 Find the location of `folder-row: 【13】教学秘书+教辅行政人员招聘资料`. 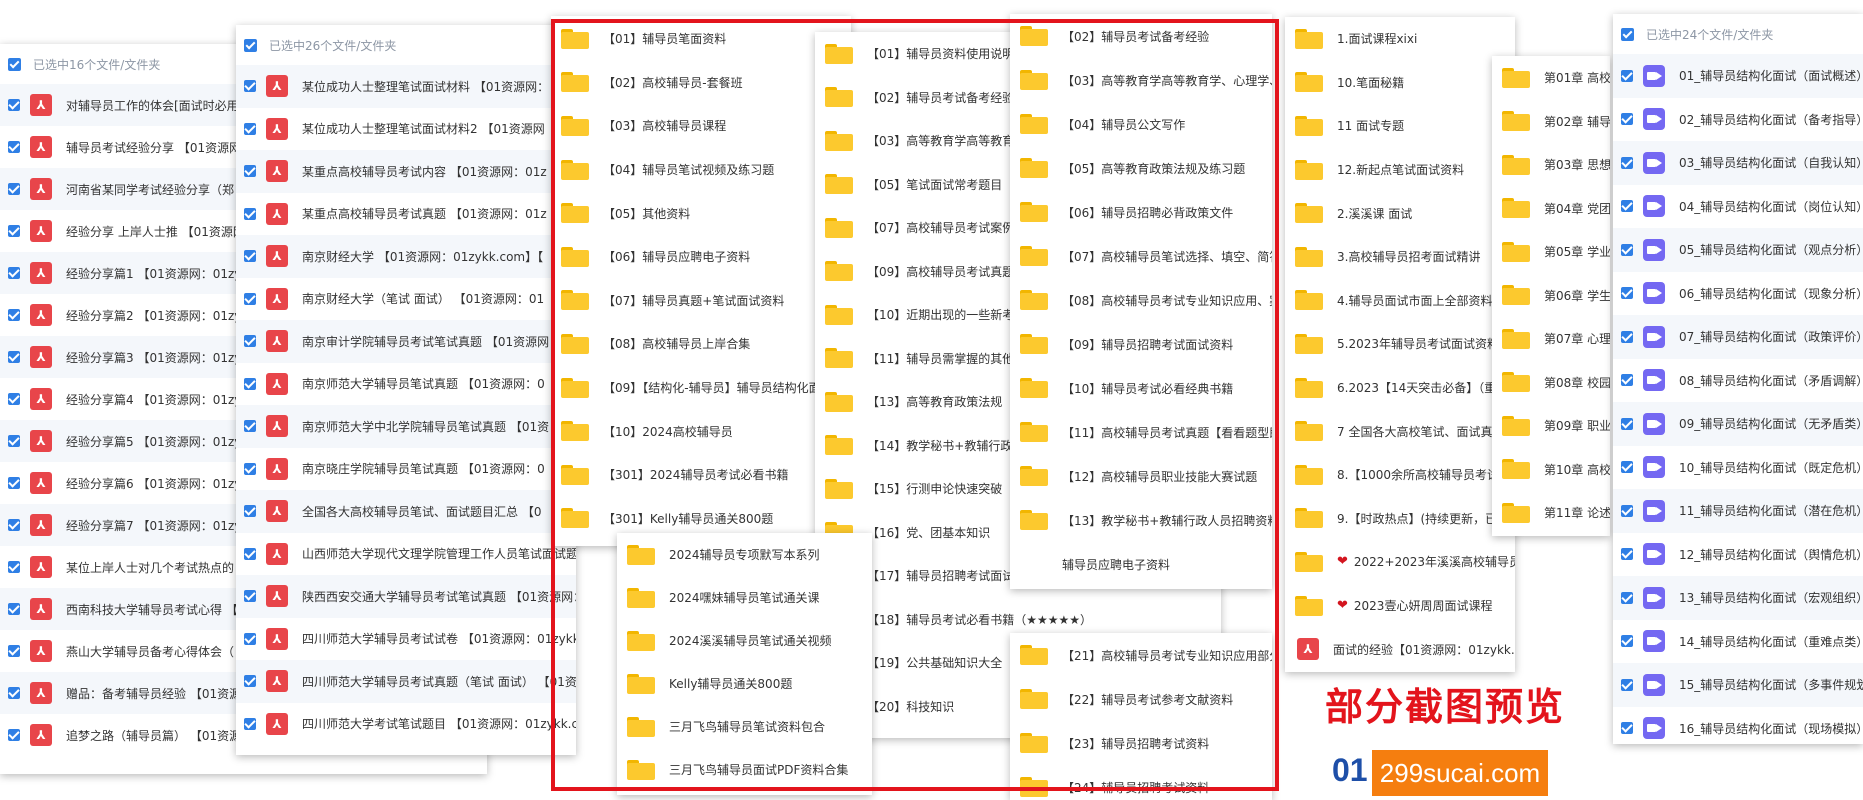

folder-row: 【13】教学秘书+教辅行政人员招聘资料 is located at coordinates (1141, 520).